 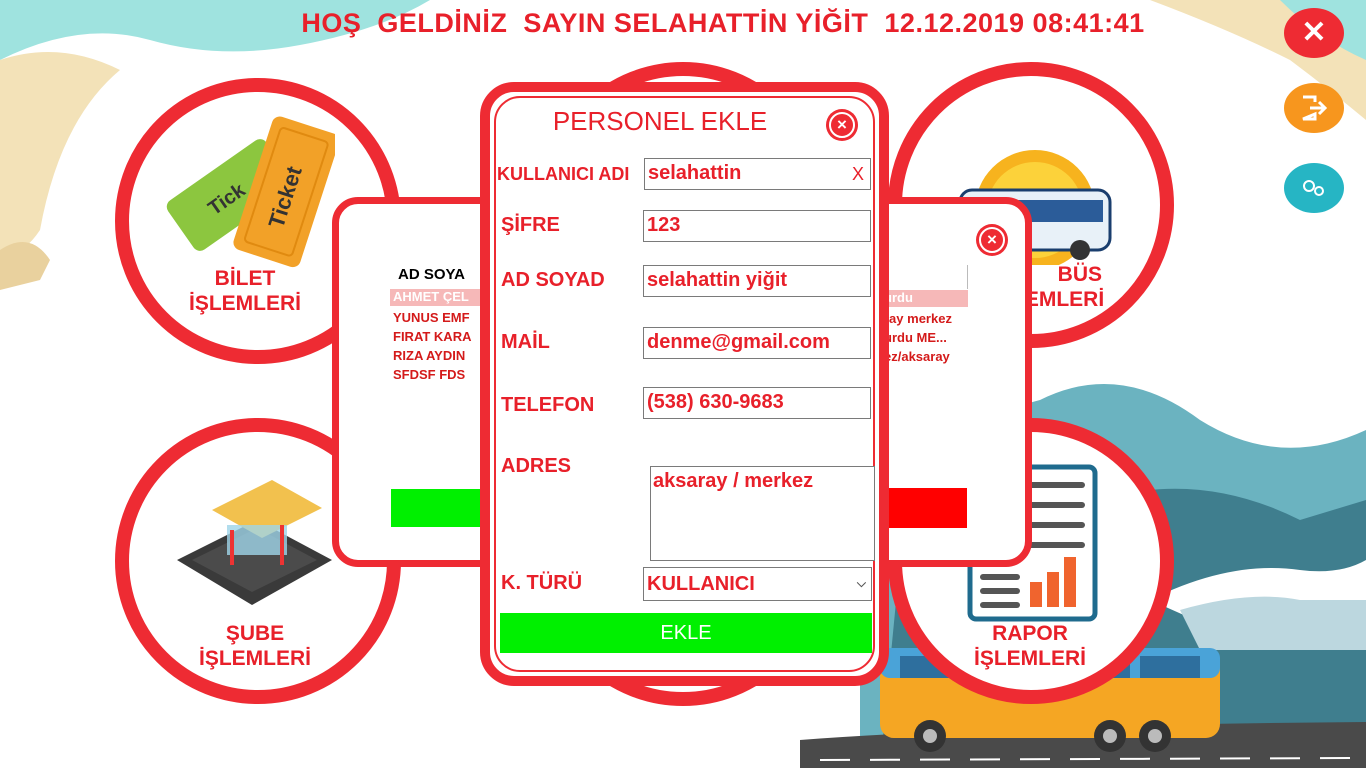 What do you see at coordinates (254, 646) in the screenshot?
I see `branch-menu-label: ŞUBE İŞLEMLERİ` at bounding box center [254, 646].